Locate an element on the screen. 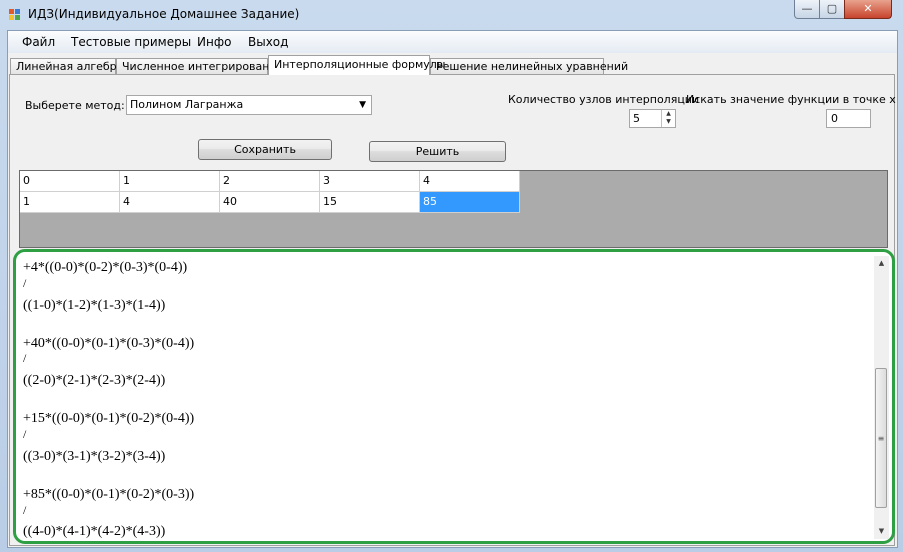 This screenshot has height=552, width=903. scroll-down-icon: ▼ is located at coordinates (881, 531).